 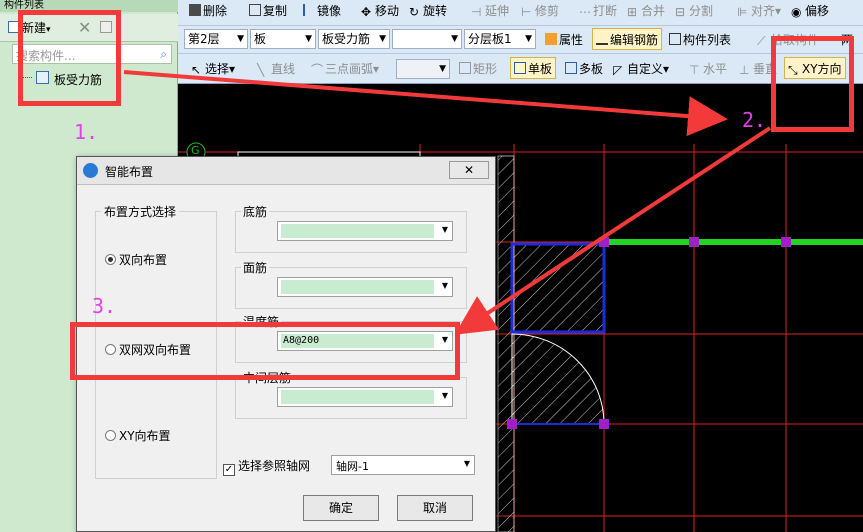 I want to click on annotation-number-2: 2., so click(x=754, y=120).